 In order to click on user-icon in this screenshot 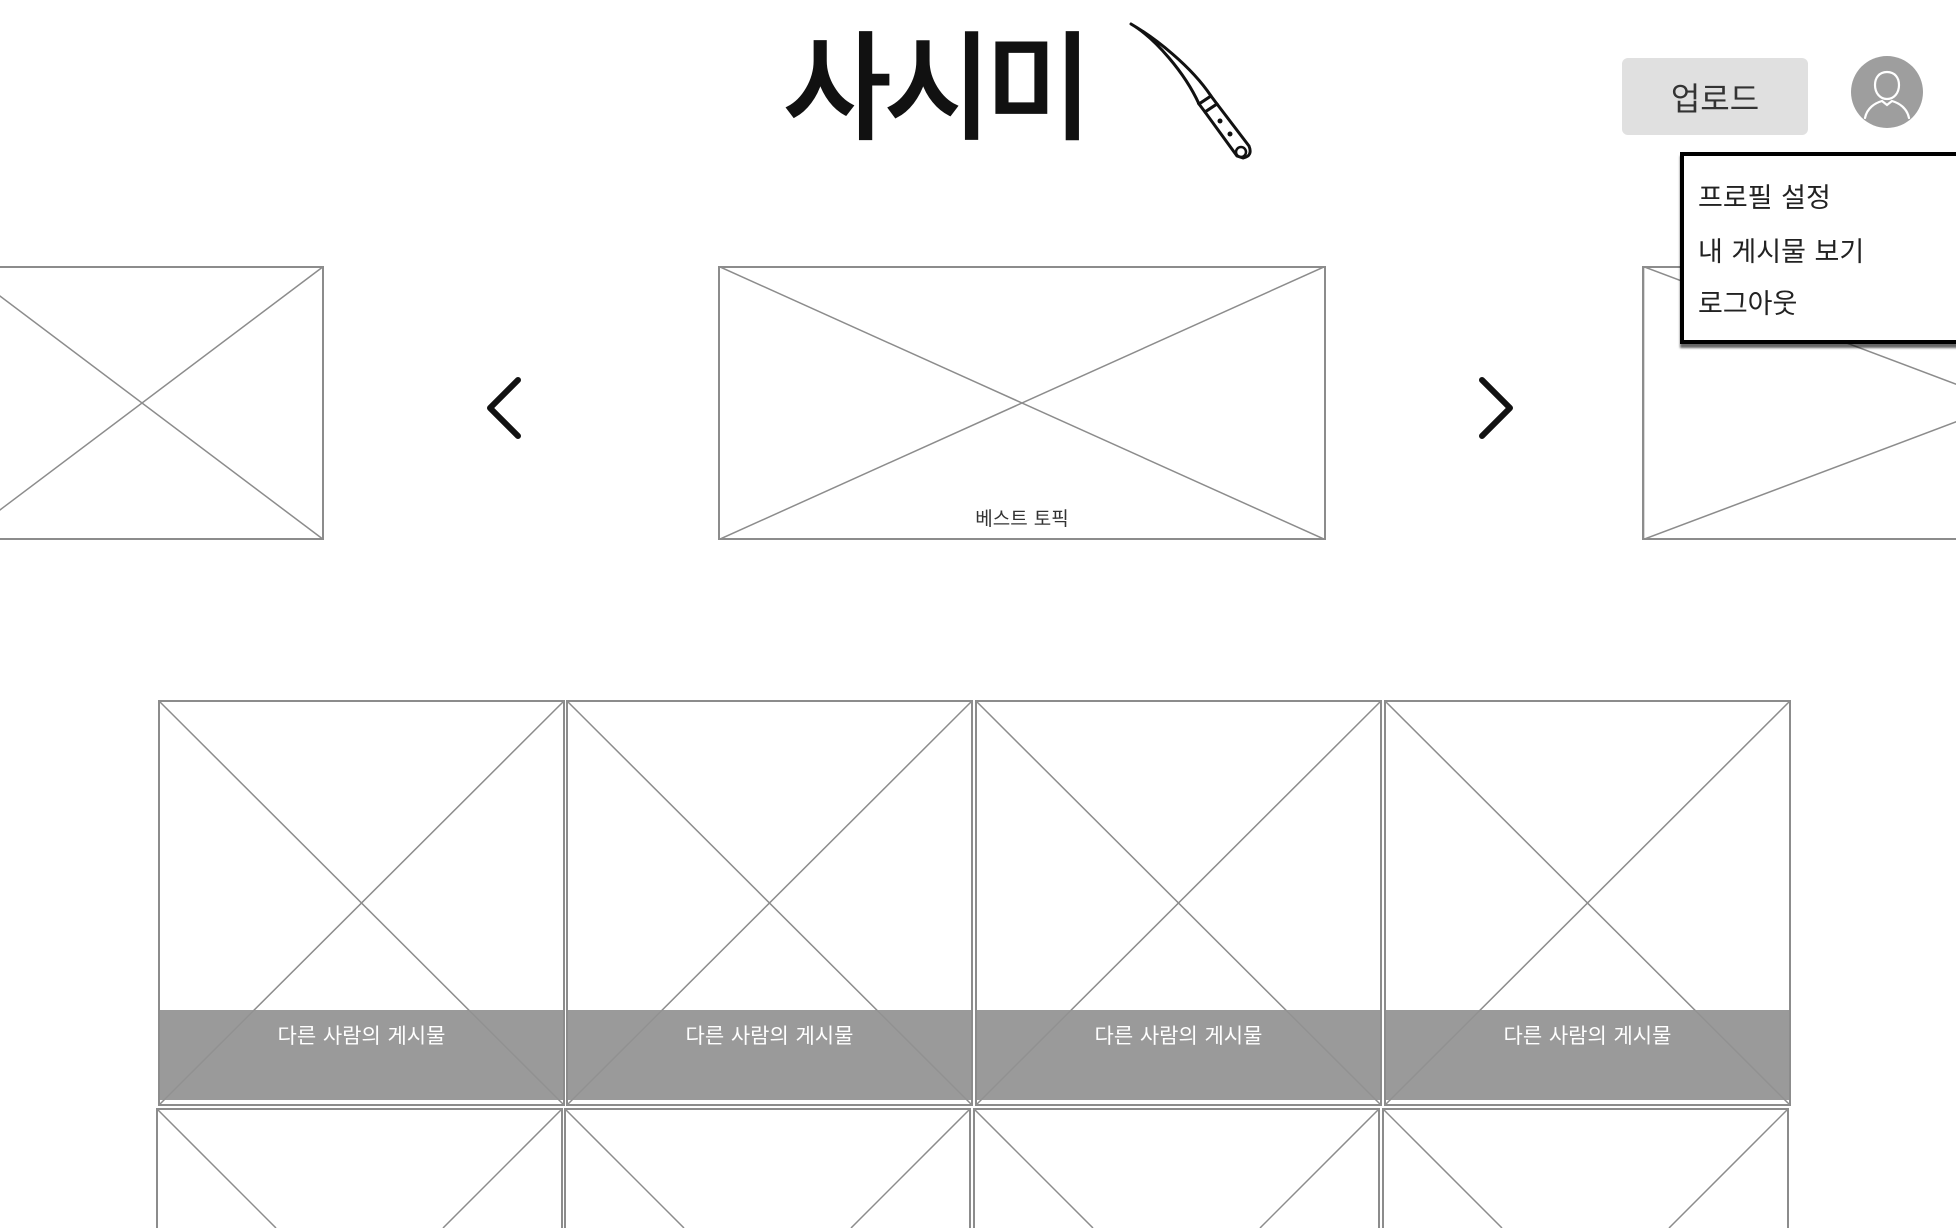, I will do `click(1887, 95)`.